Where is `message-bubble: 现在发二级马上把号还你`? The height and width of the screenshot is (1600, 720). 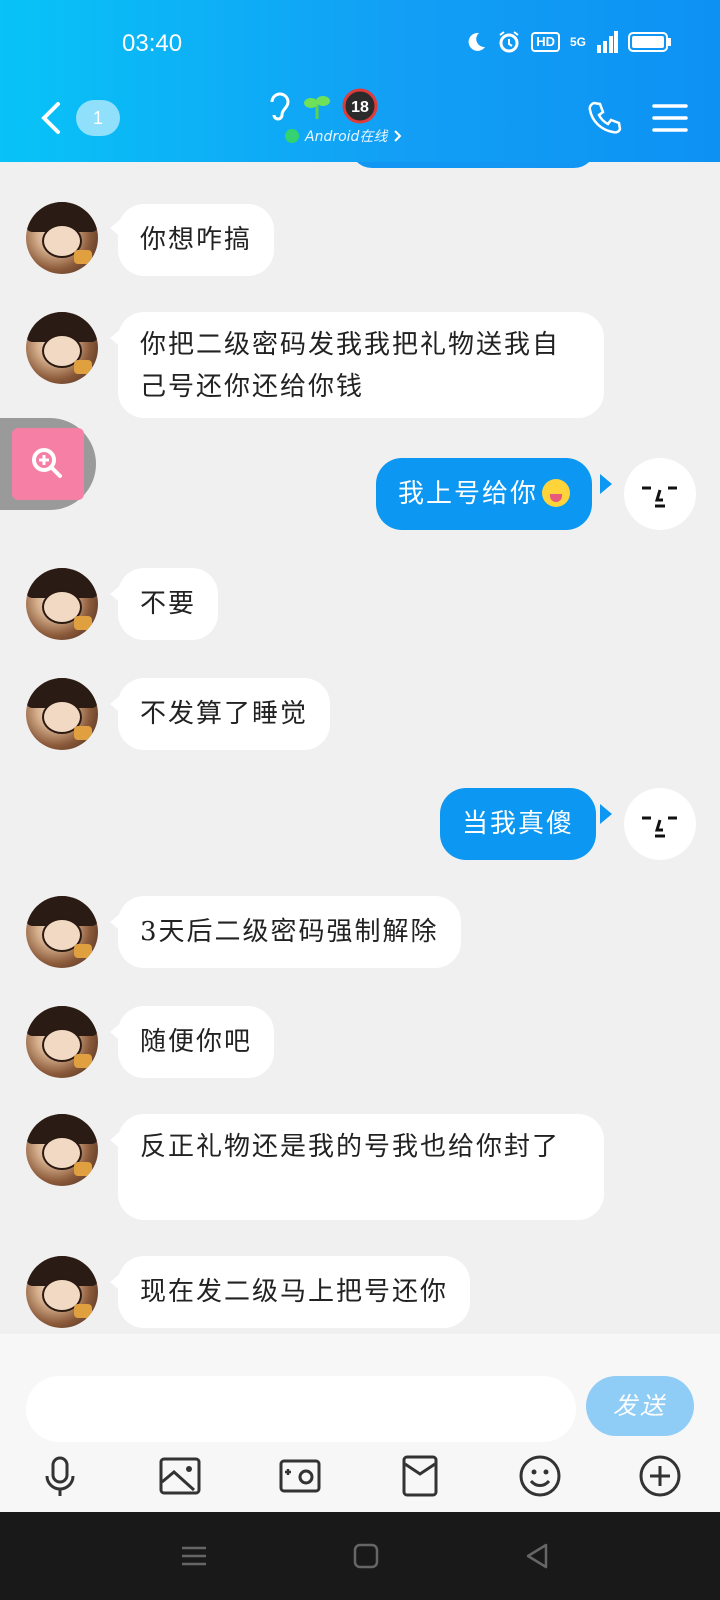 message-bubble: 现在发二级马上把号还你 is located at coordinates (294, 1292).